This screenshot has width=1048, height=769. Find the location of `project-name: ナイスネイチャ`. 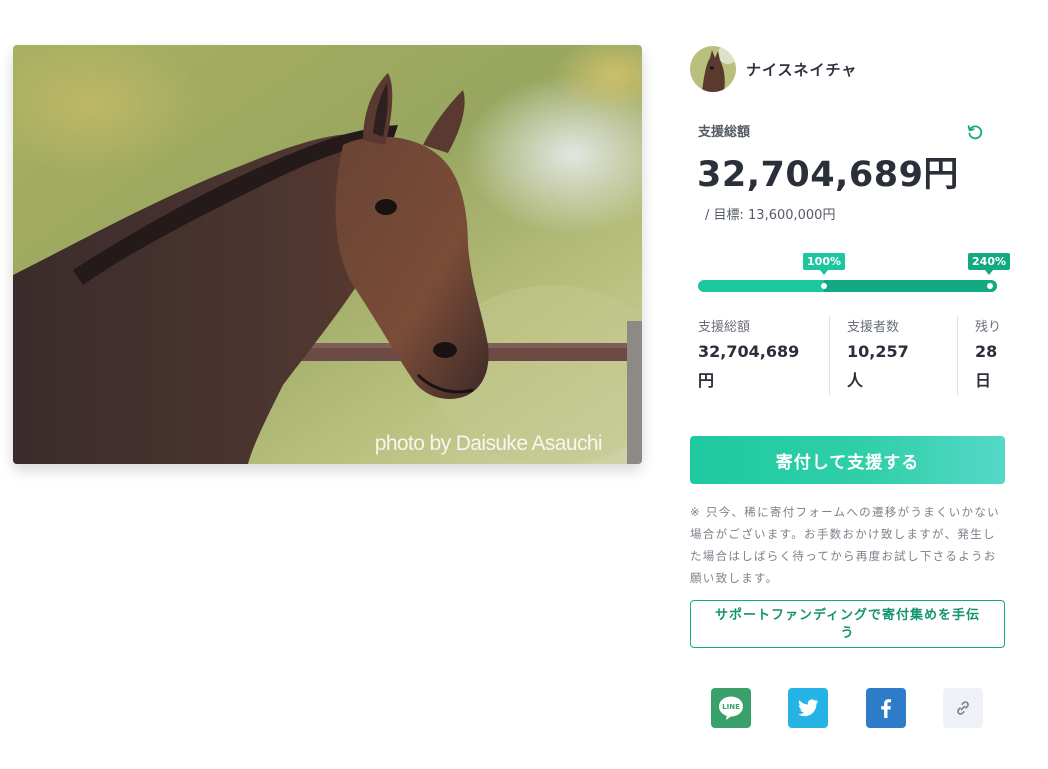

project-name: ナイスネイチャ is located at coordinates (801, 69).